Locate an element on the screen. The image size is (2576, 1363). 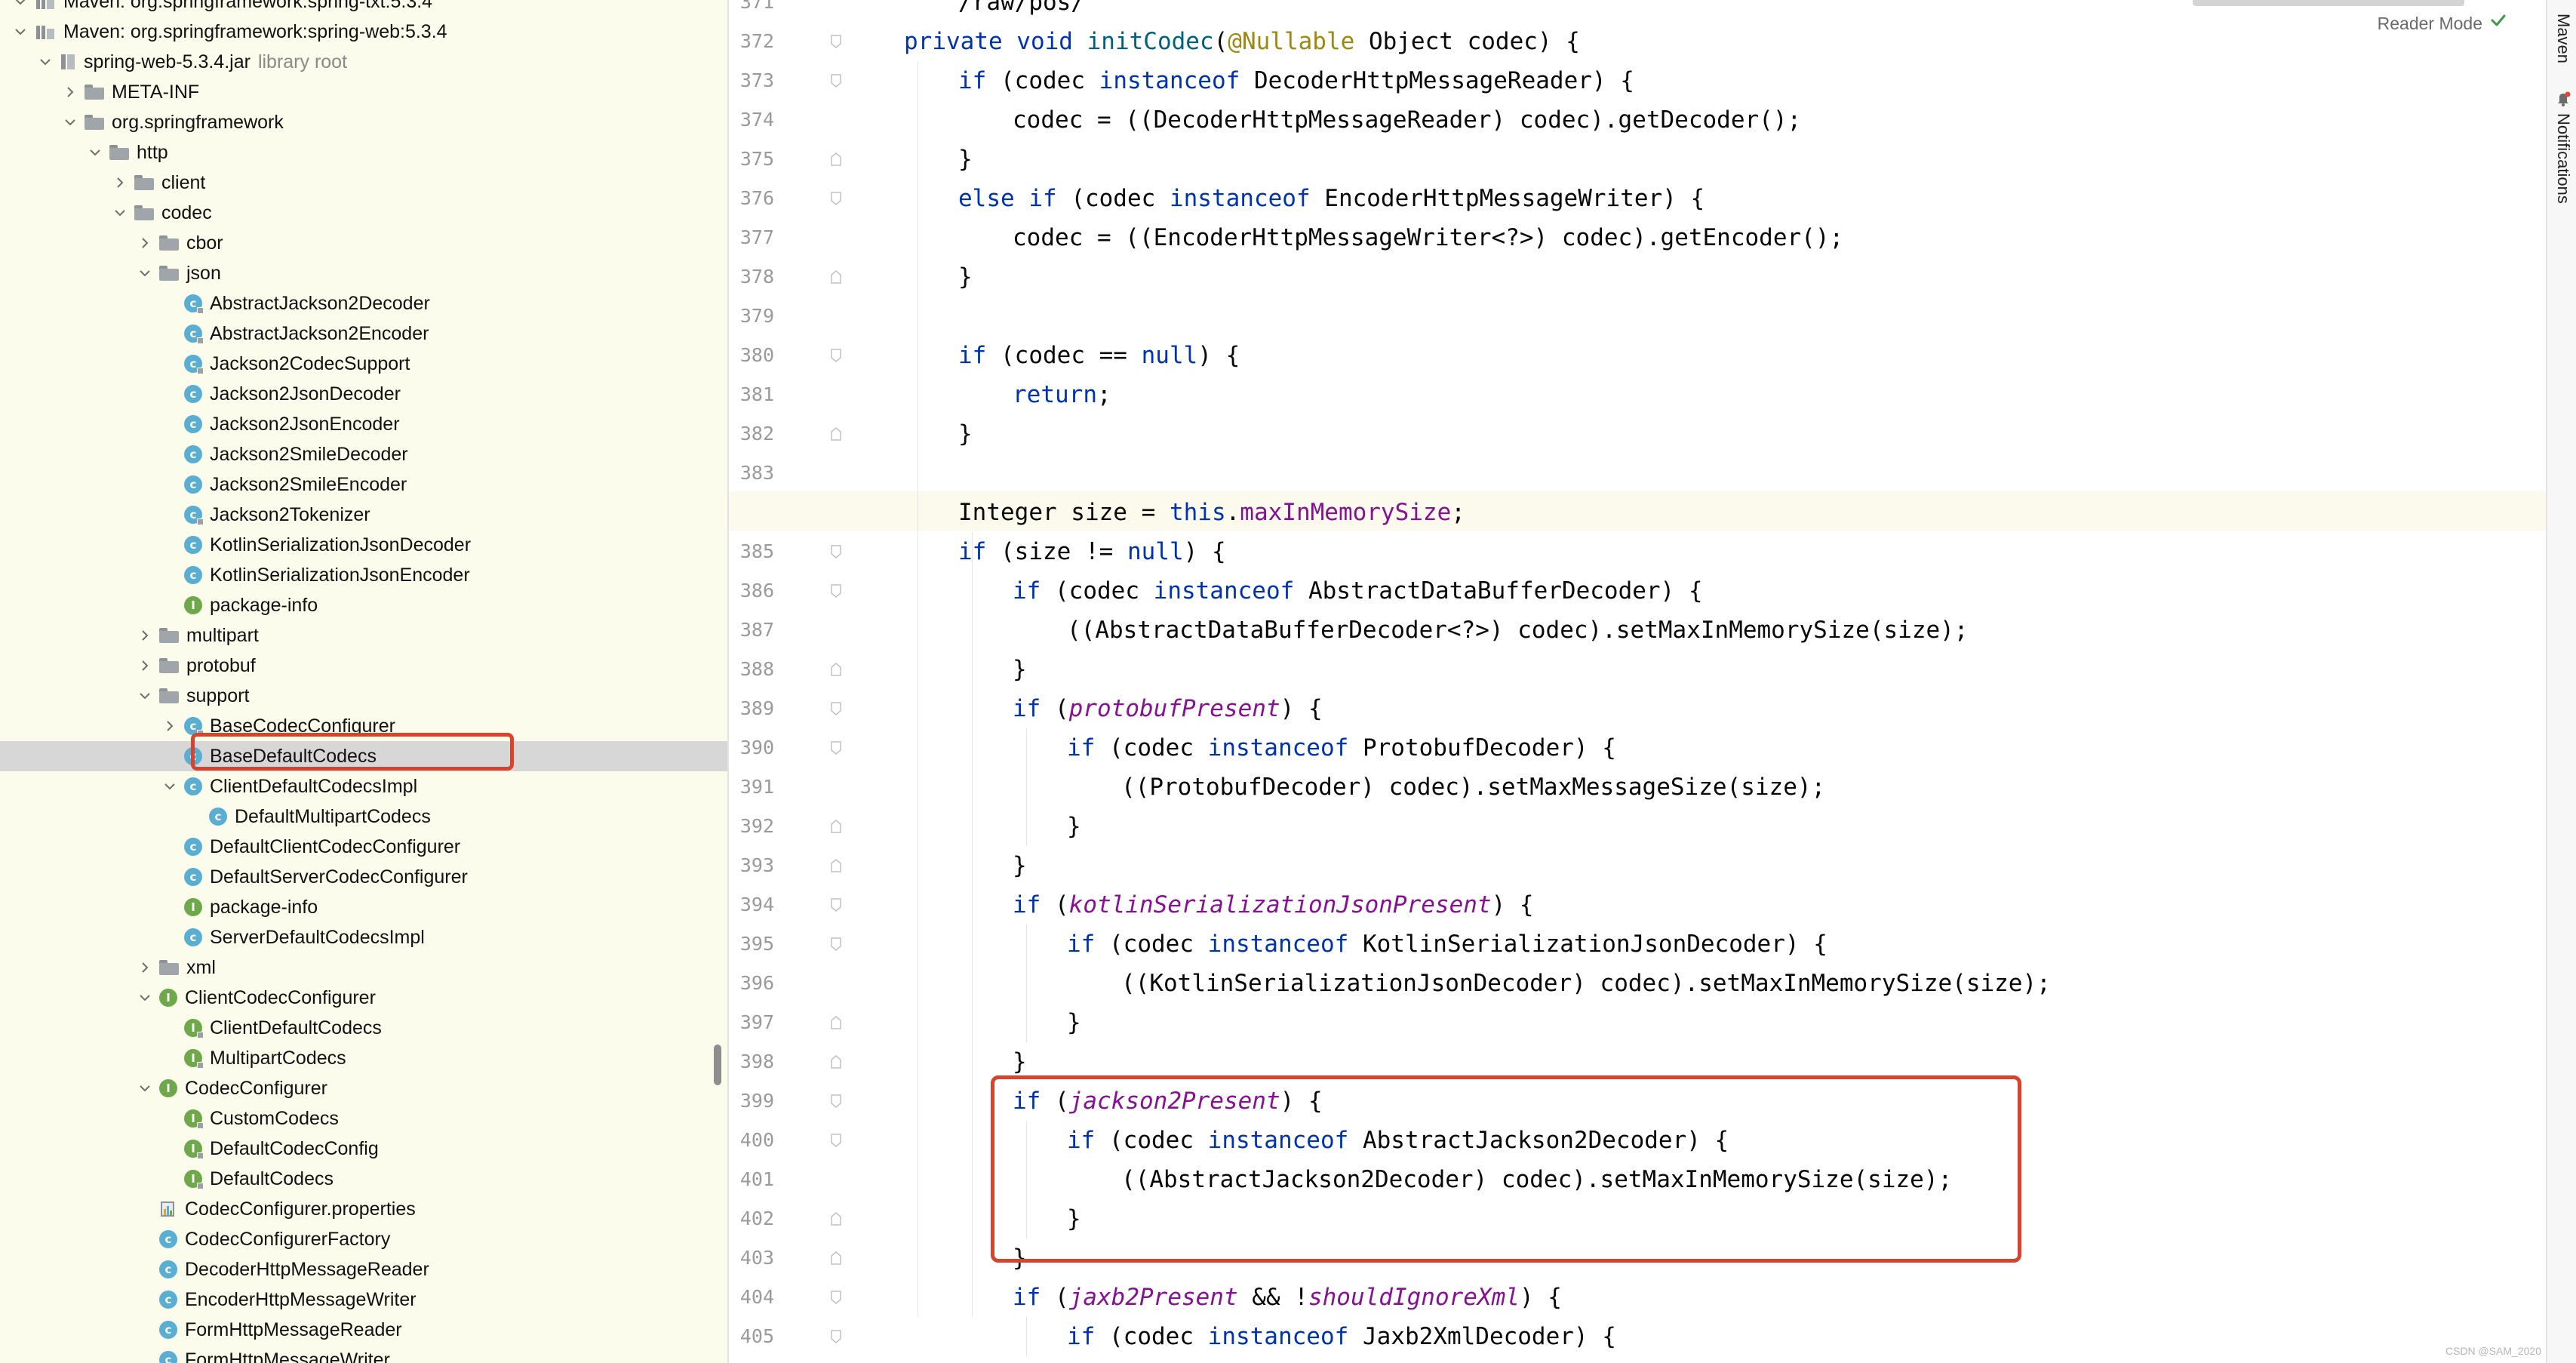
line-number: 383 is located at coordinates (751, 473).